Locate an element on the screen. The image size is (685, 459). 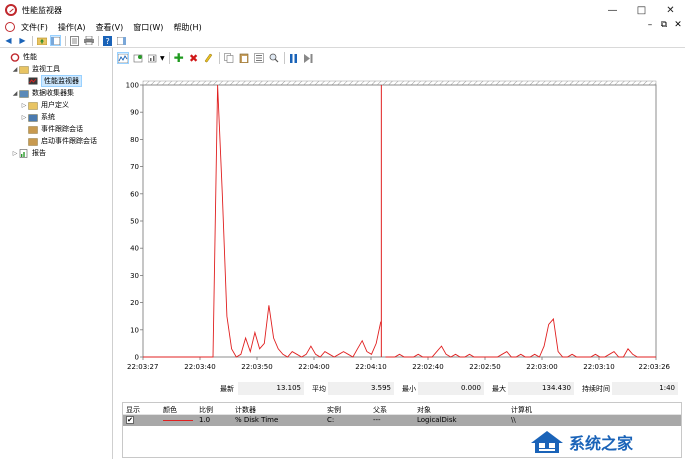
watermark-text: 系统之家 is located at coordinates (601, 443).